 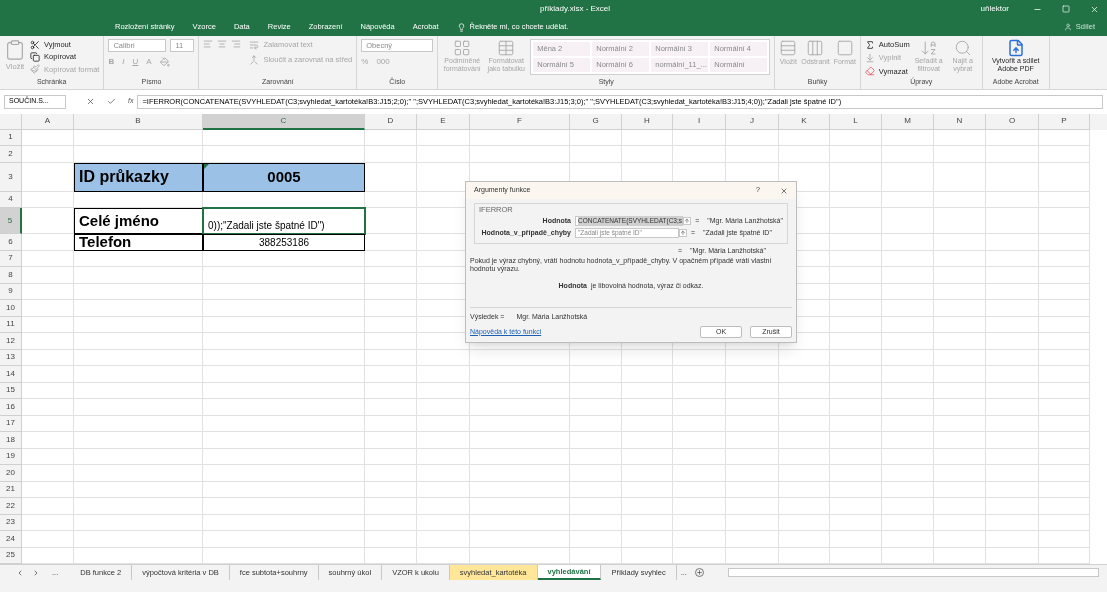 I want to click on scroll-right-icon, so click(x=36, y=572).